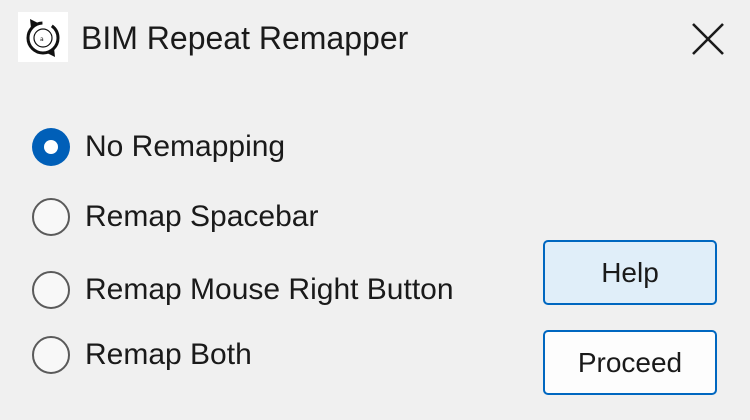 The height and width of the screenshot is (420, 750). I want to click on radio-remap-spacebar: Remap Spacebar, so click(175, 217).